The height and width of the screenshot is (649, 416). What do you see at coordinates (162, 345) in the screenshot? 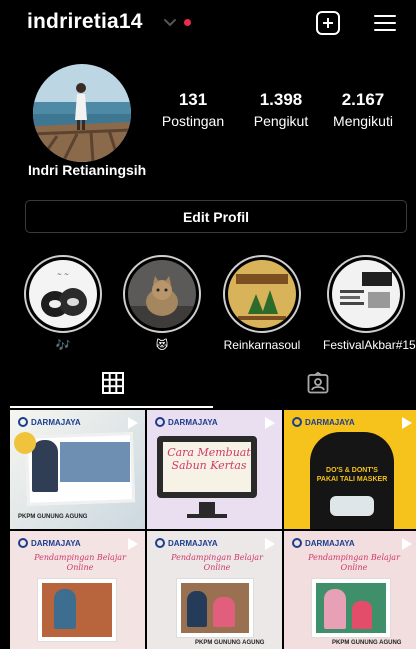
I see `highlight-caption: 😻` at bounding box center [162, 345].